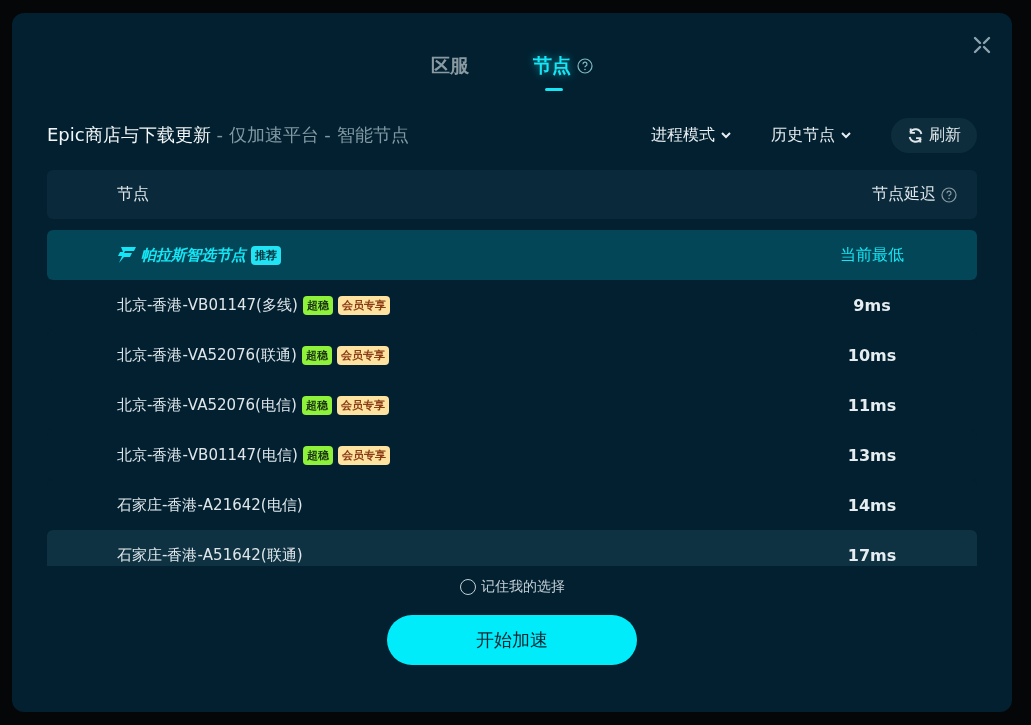 The height and width of the screenshot is (725, 1031). What do you see at coordinates (982, 45) in the screenshot?
I see `close-icon` at bounding box center [982, 45].